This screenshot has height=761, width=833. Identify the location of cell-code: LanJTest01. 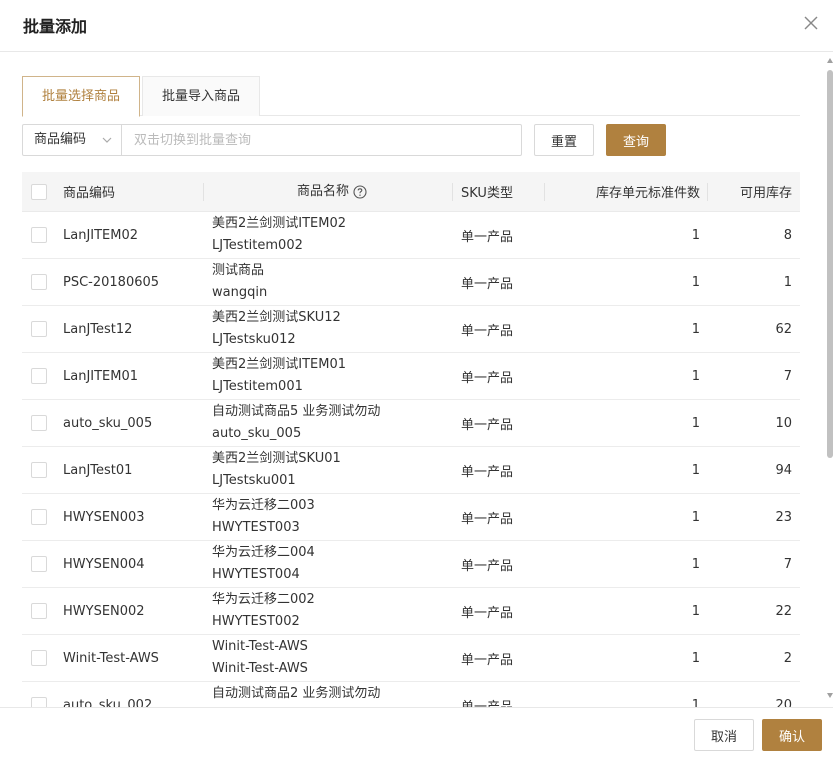
(98, 470).